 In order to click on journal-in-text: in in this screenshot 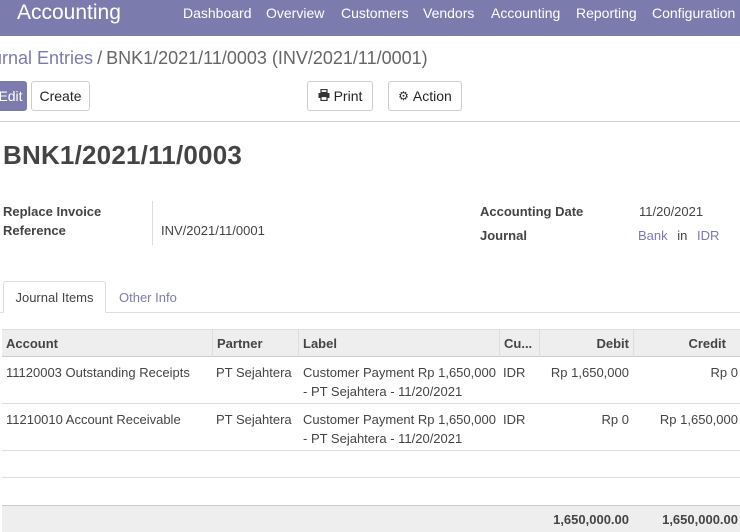, I will do `click(682, 235)`.